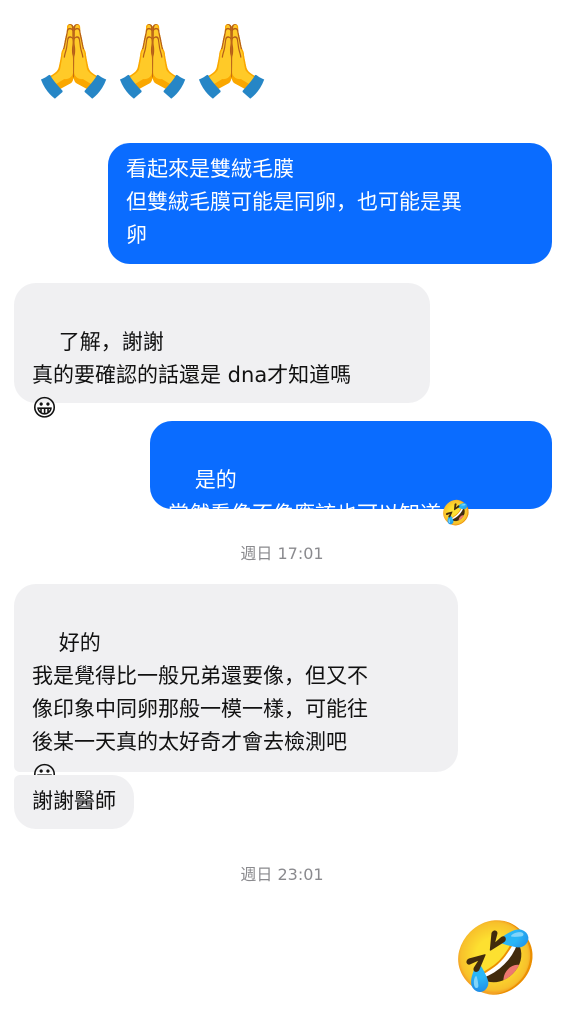  Describe the element at coordinates (330, 203) in the screenshot. I see `outgoing-message-bubble: 看起來是雙絨毛膜 但雙絨毛膜可能是同卵，也可能是異 卵` at that location.